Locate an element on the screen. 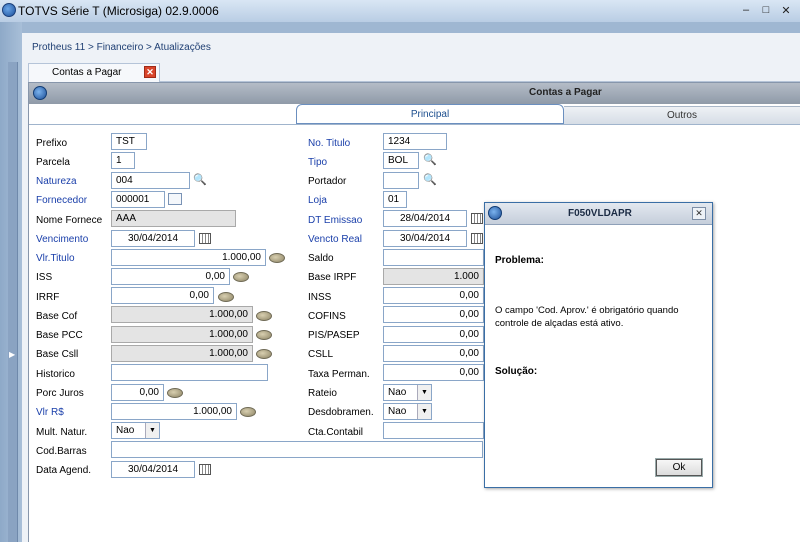  maximize-icon: □ is located at coordinates (766, 10).